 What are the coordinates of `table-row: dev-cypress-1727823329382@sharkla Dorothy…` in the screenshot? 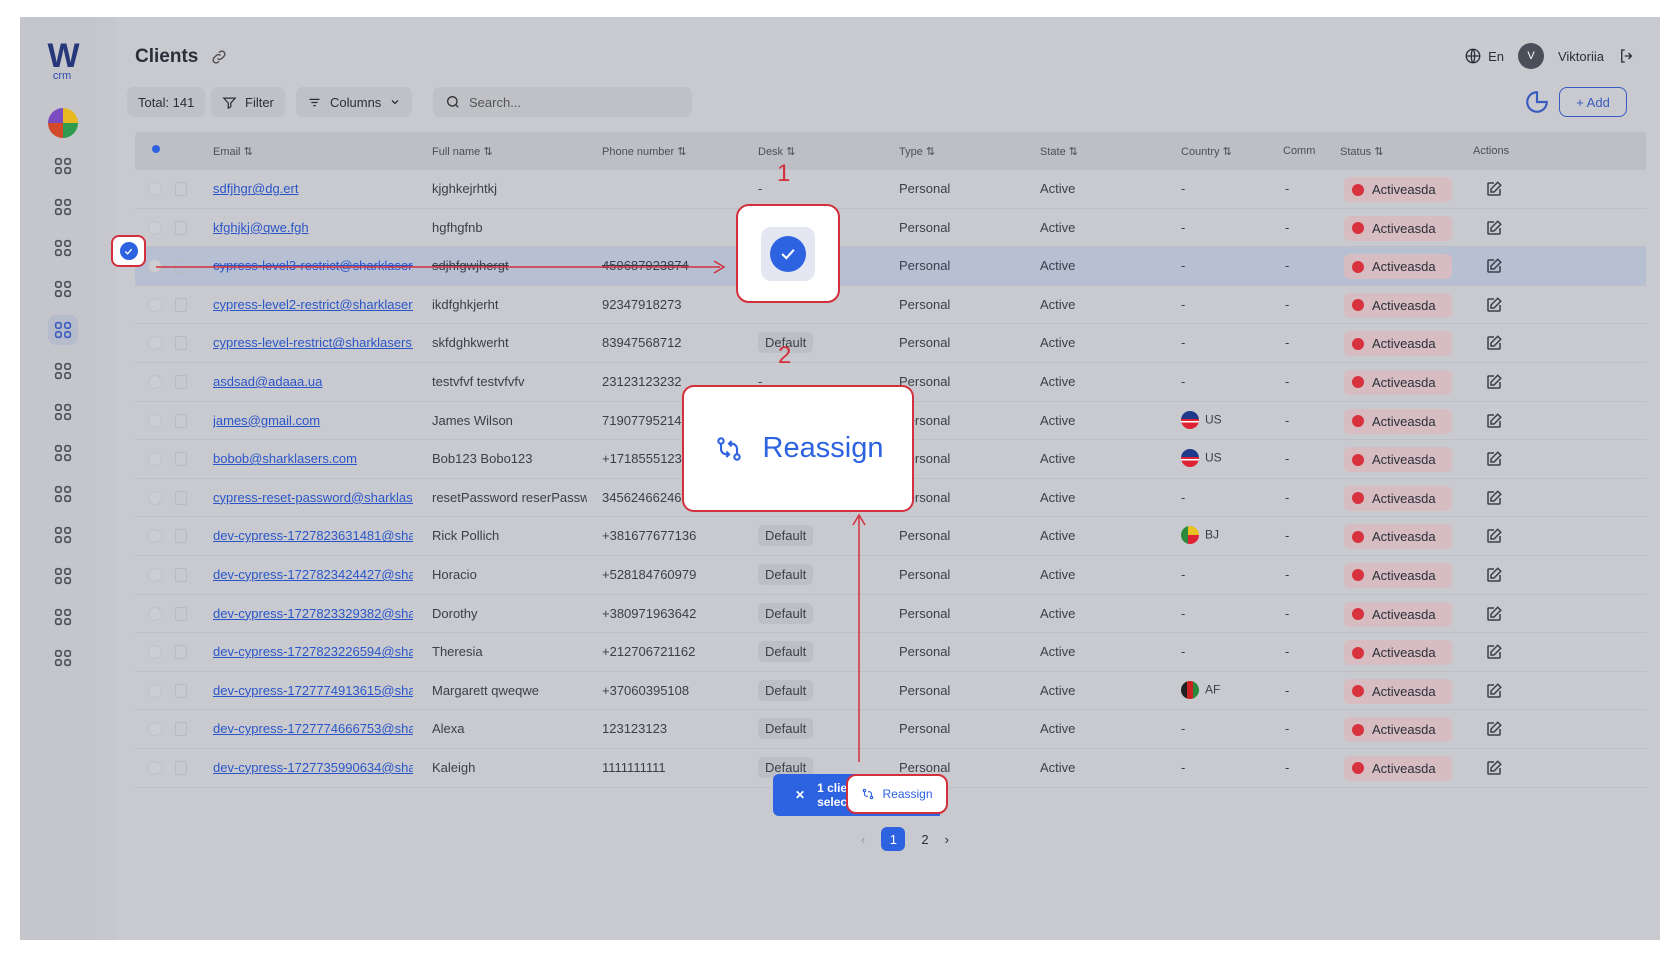 It's located at (890, 614).